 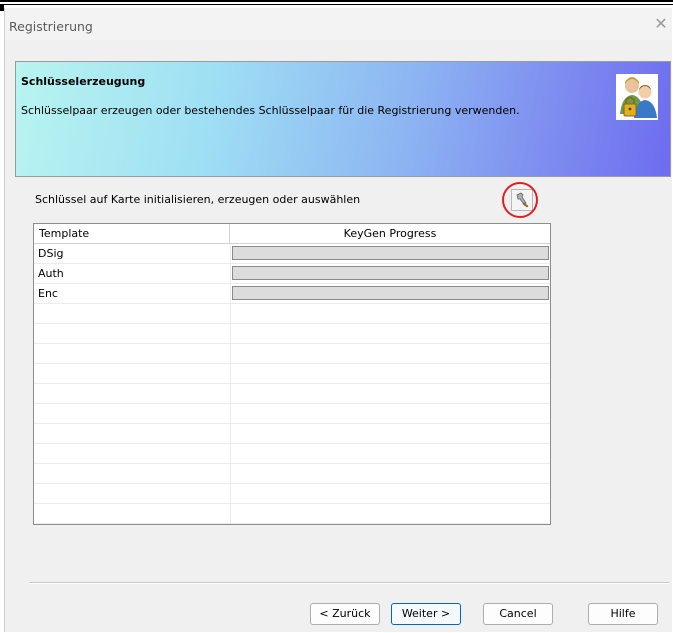 What do you see at coordinates (518, 614) in the screenshot?
I see `cancel-button: Cancel` at bounding box center [518, 614].